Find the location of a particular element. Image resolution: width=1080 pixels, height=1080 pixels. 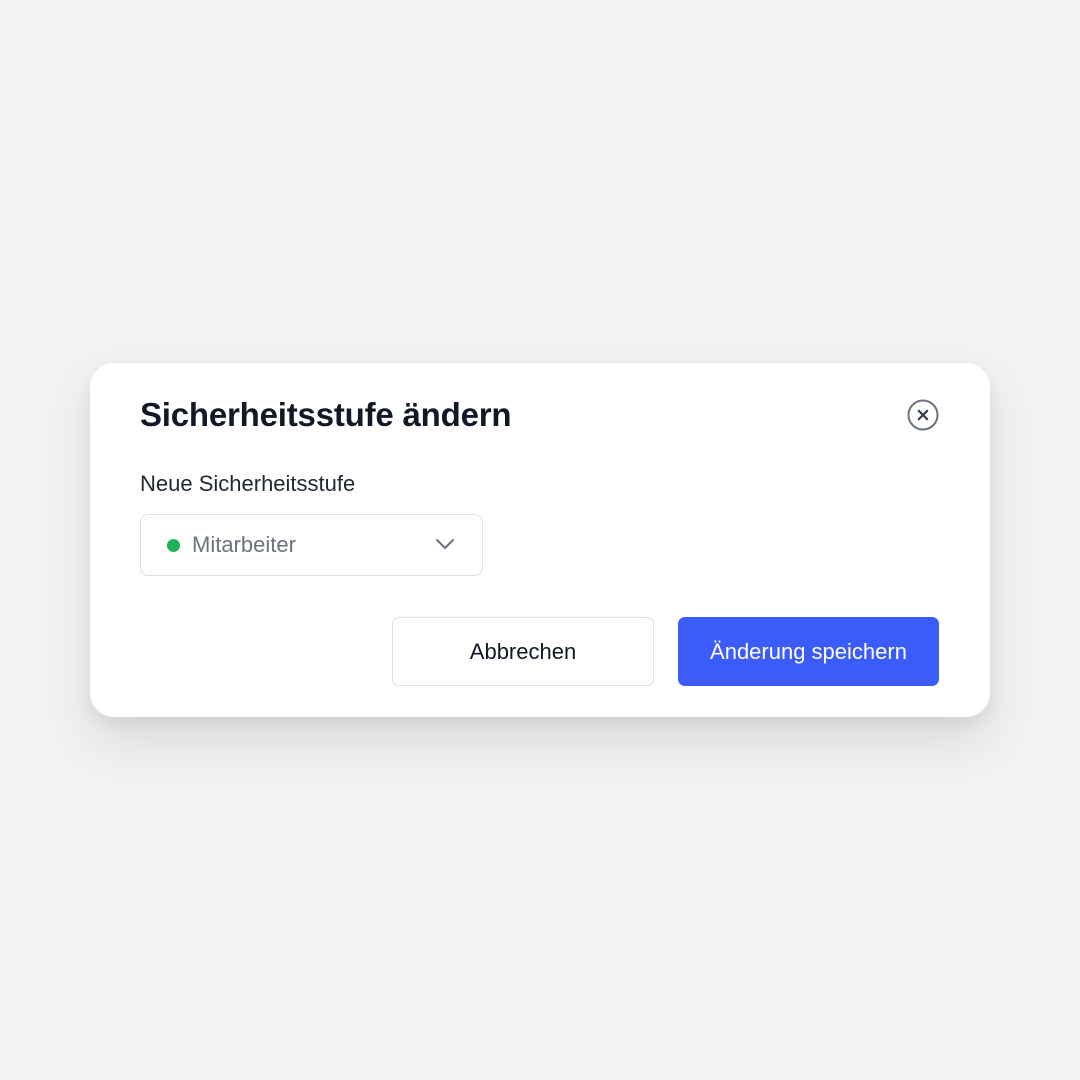

close-button is located at coordinates (923, 415).